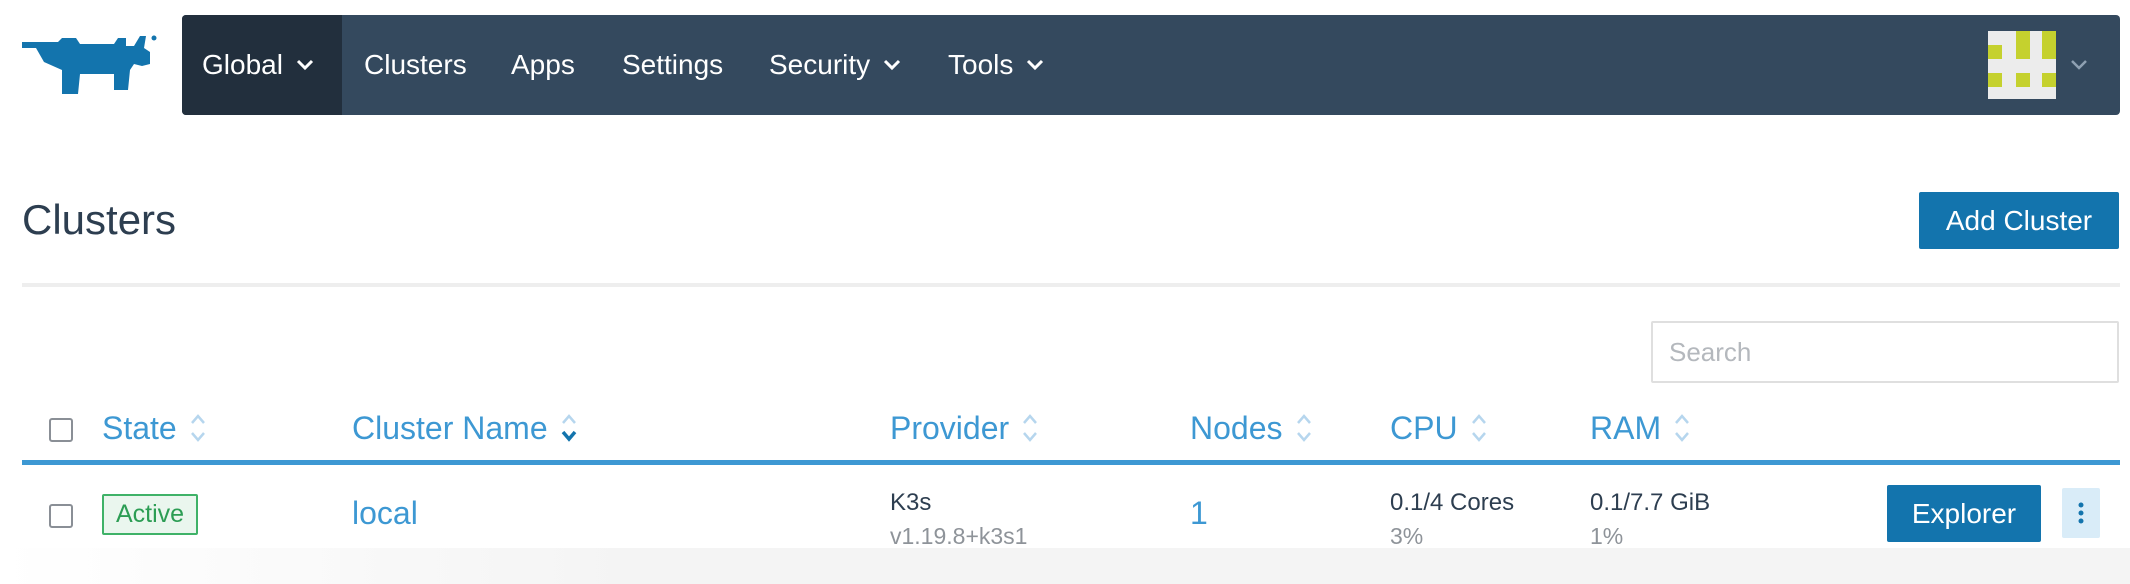 The height and width of the screenshot is (584, 2130). What do you see at coordinates (1607, 536) in the screenshot?
I see `ram-percent: 1%` at bounding box center [1607, 536].